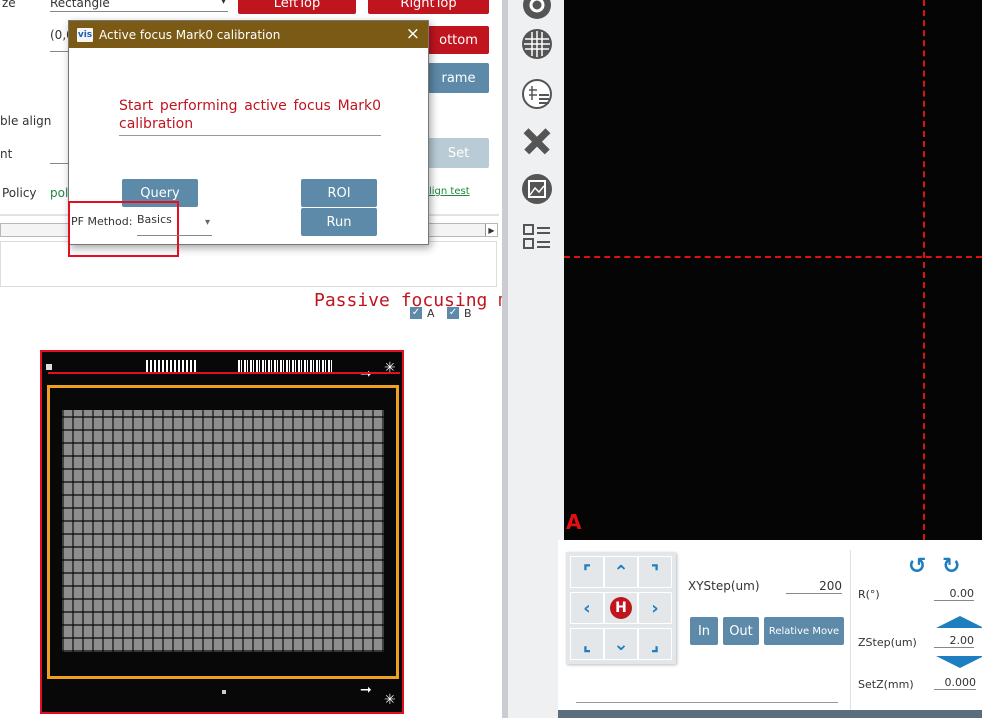 This screenshot has height=718, width=982. I want to click on jog-pad: ⌜ ⌃ ⌝ ‹ H › ⌞ ⌄ ⌟, so click(621, 608).